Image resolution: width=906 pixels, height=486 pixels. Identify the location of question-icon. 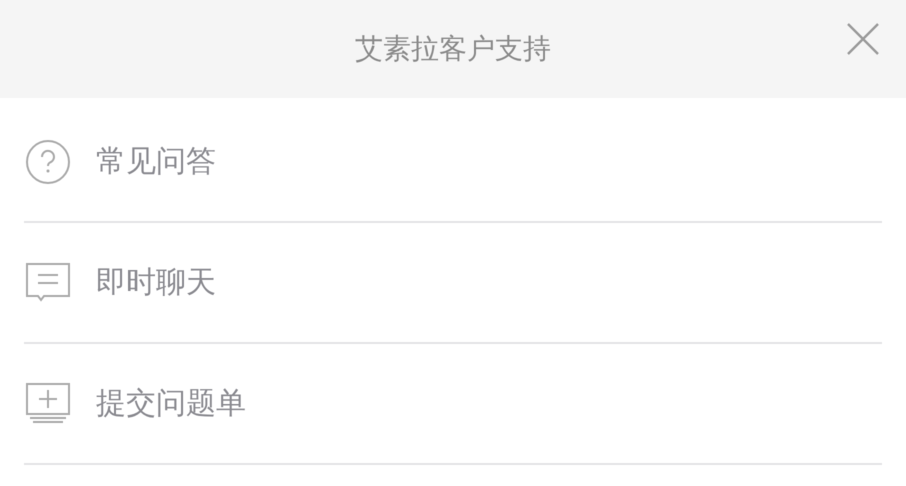
(48, 162).